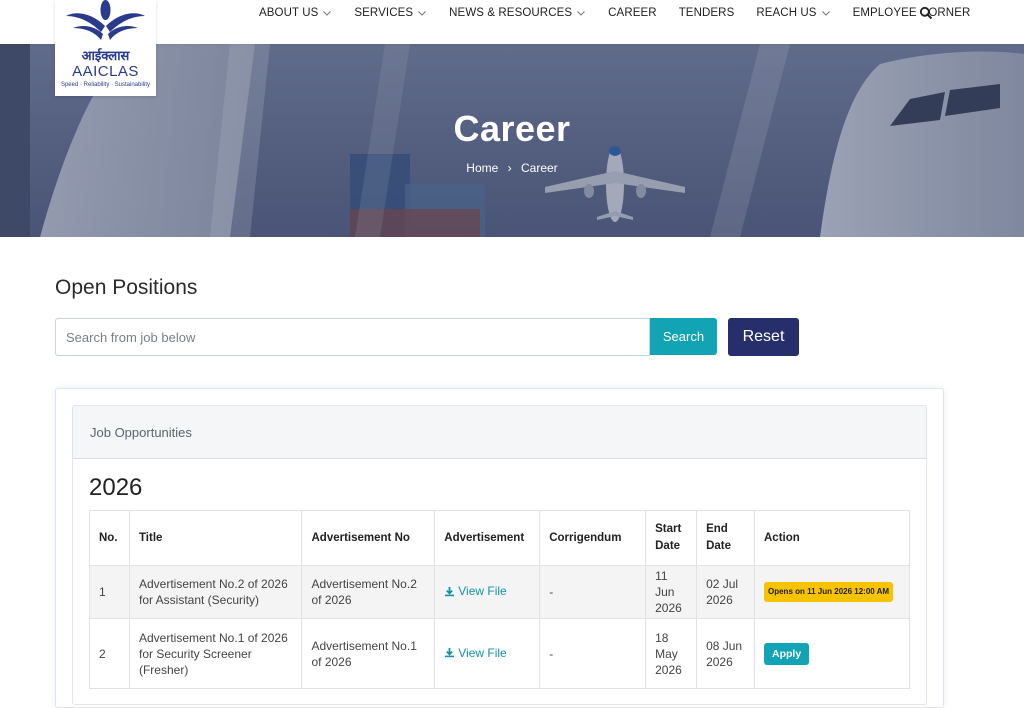 The width and height of the screenshot is (1024, 708). I want to click on nav-label: CAREER, so click(632, 13).